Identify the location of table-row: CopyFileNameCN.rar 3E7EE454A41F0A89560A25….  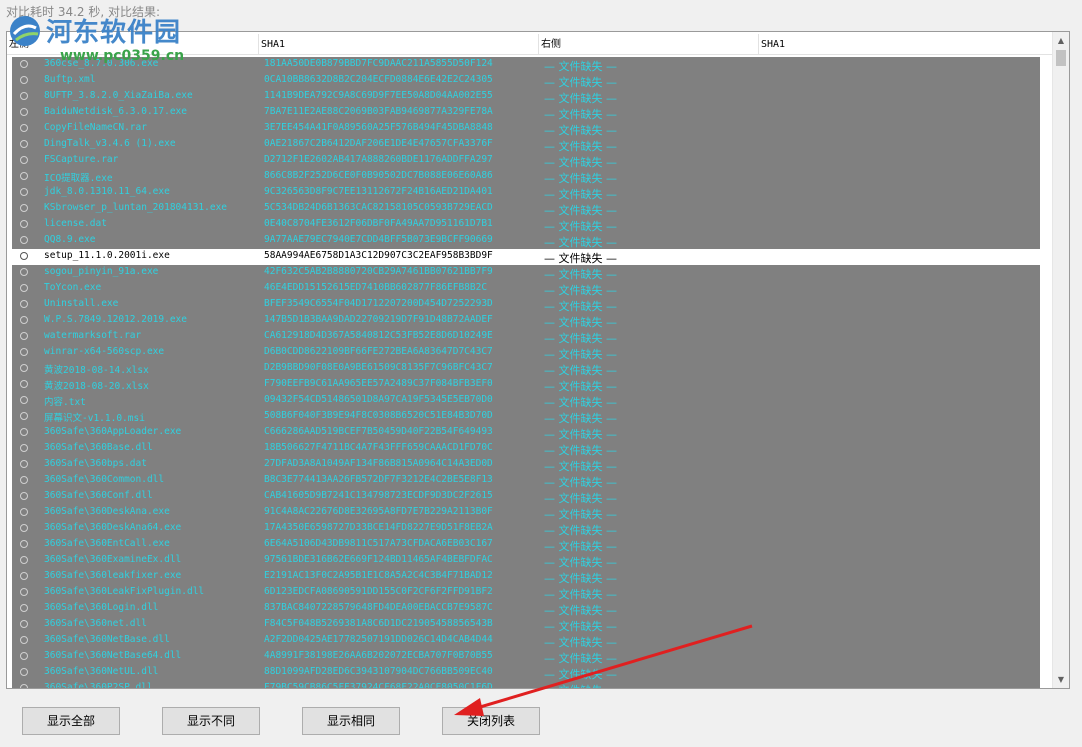
(526, 129).